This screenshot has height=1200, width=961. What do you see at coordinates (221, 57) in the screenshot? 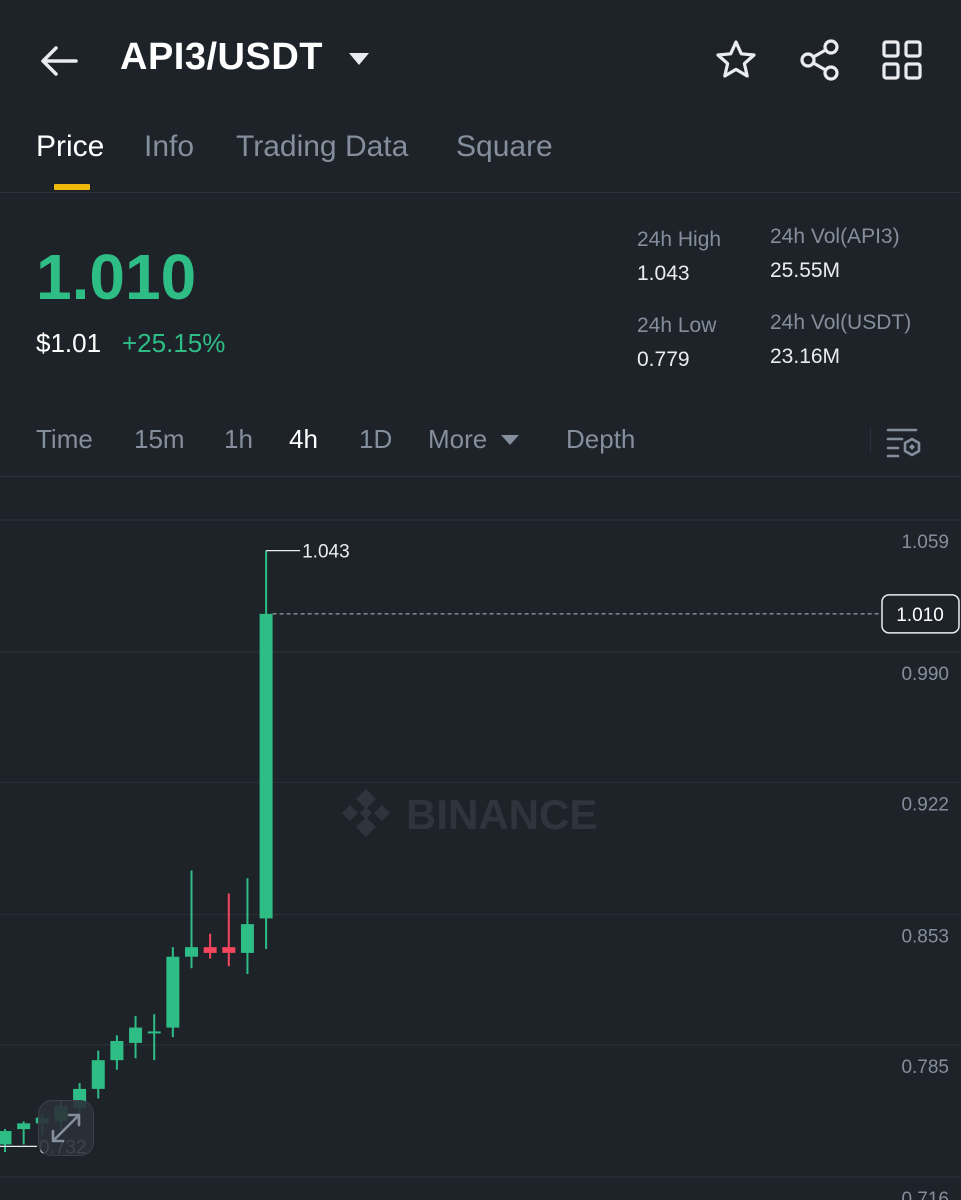
I see `pair-selector: API3/USDT` at bounding box center [221, 57].